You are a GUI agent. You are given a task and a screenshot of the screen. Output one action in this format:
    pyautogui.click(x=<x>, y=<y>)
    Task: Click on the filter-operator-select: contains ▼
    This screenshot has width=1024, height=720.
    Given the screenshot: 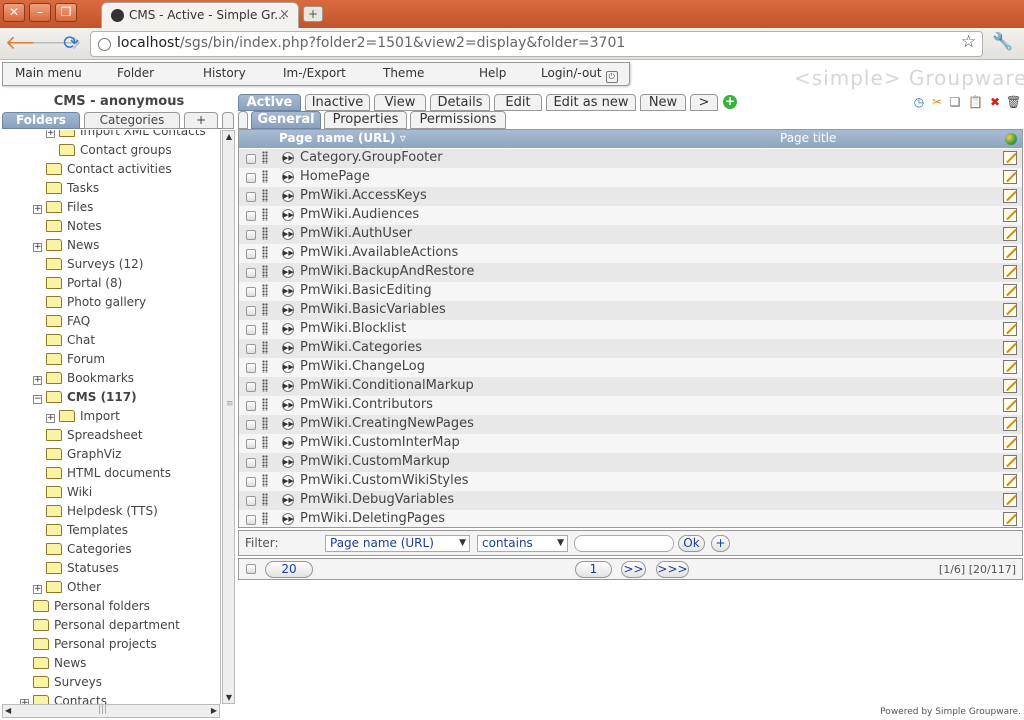 What is the action you would take?
    pyautogui.click(x=522, y=543)
    